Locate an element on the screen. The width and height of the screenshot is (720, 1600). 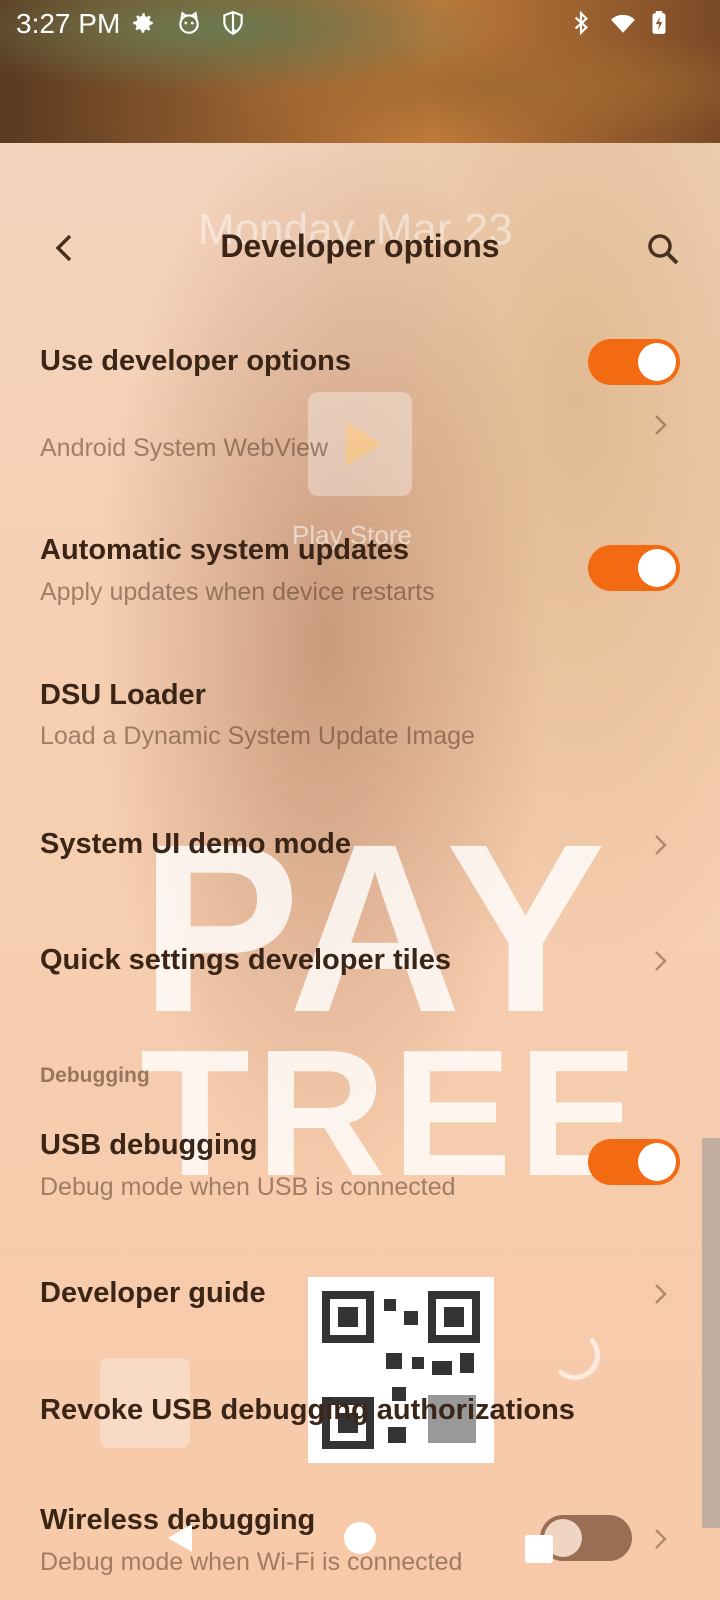
nav-recents-icon is located at coordinates (539, 1549).